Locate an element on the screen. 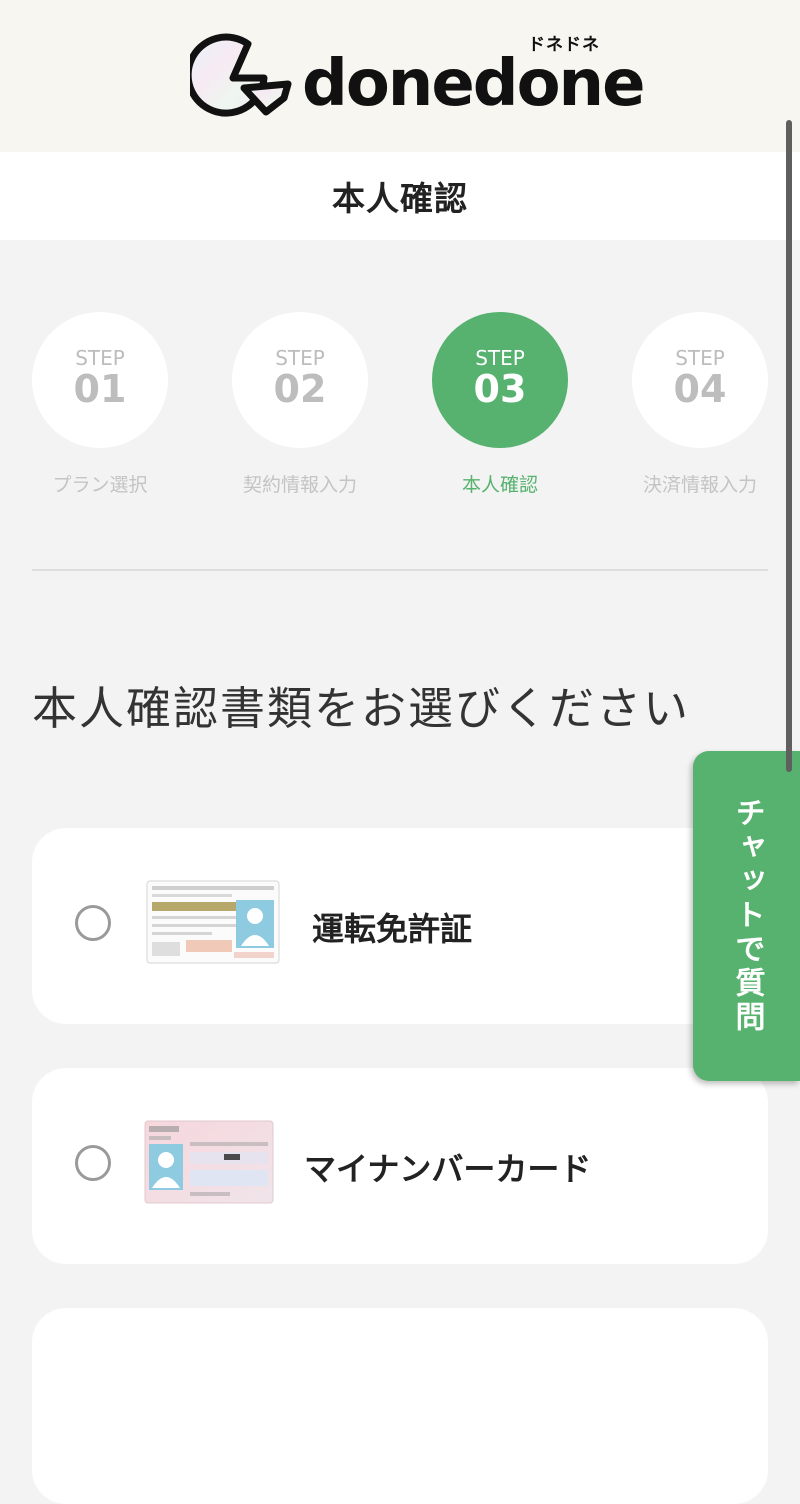  app-header: ドネドネ donedone is located at coordinates (400, 76).